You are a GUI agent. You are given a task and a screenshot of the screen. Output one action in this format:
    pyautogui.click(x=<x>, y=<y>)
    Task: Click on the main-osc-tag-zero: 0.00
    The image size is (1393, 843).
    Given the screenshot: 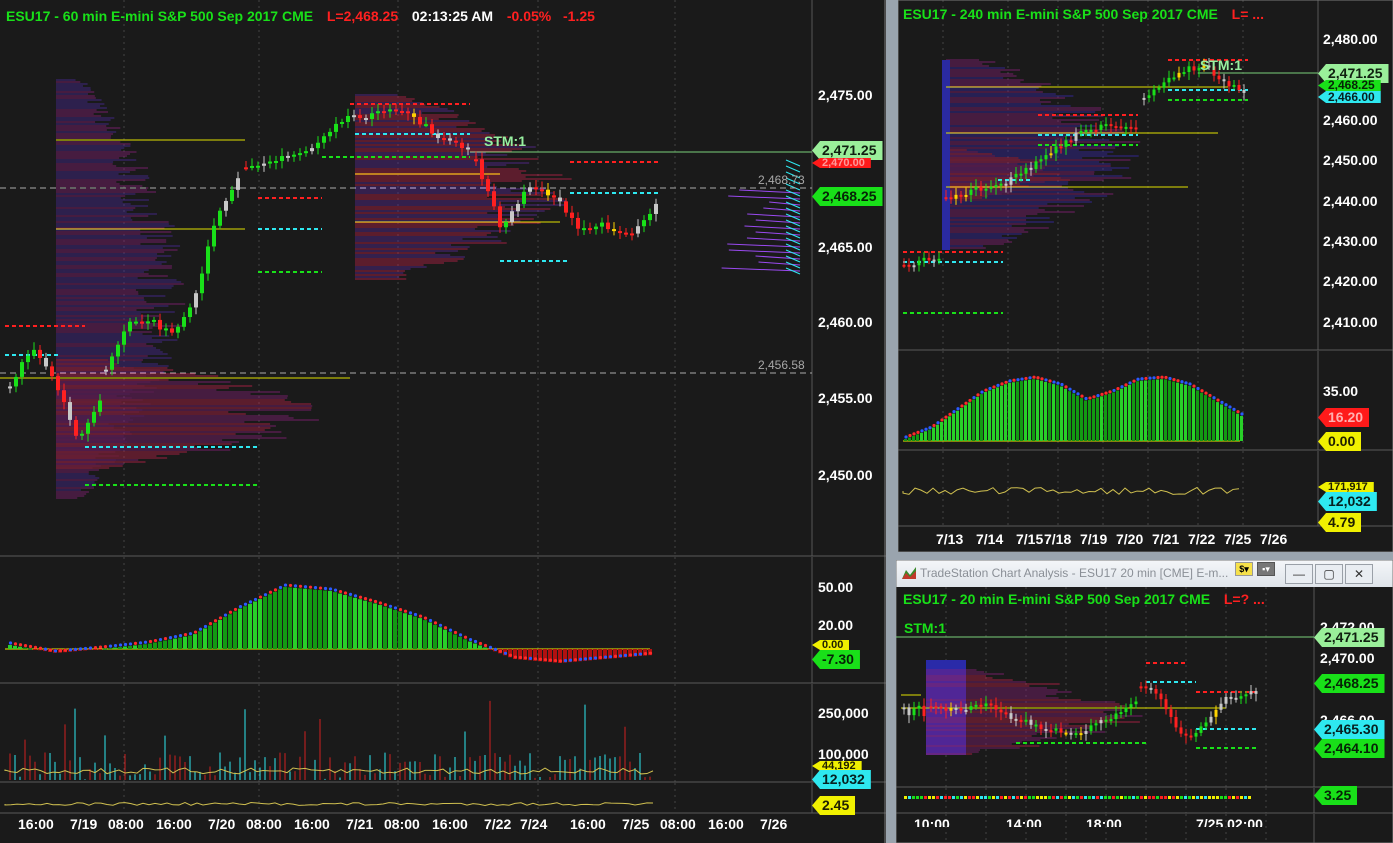 What is the action you would take?
    pyautogui.click(x=831, y=645)
    